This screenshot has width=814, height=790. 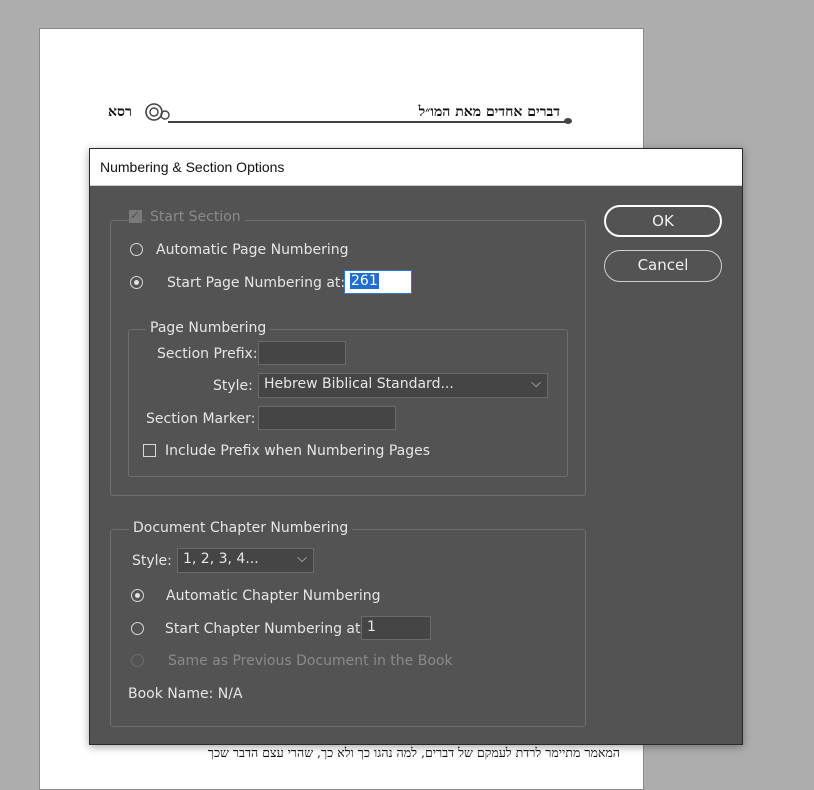 I want to click on running-head-title: דברים אחדים מאת המו״ל, so click(x=489, y=112).